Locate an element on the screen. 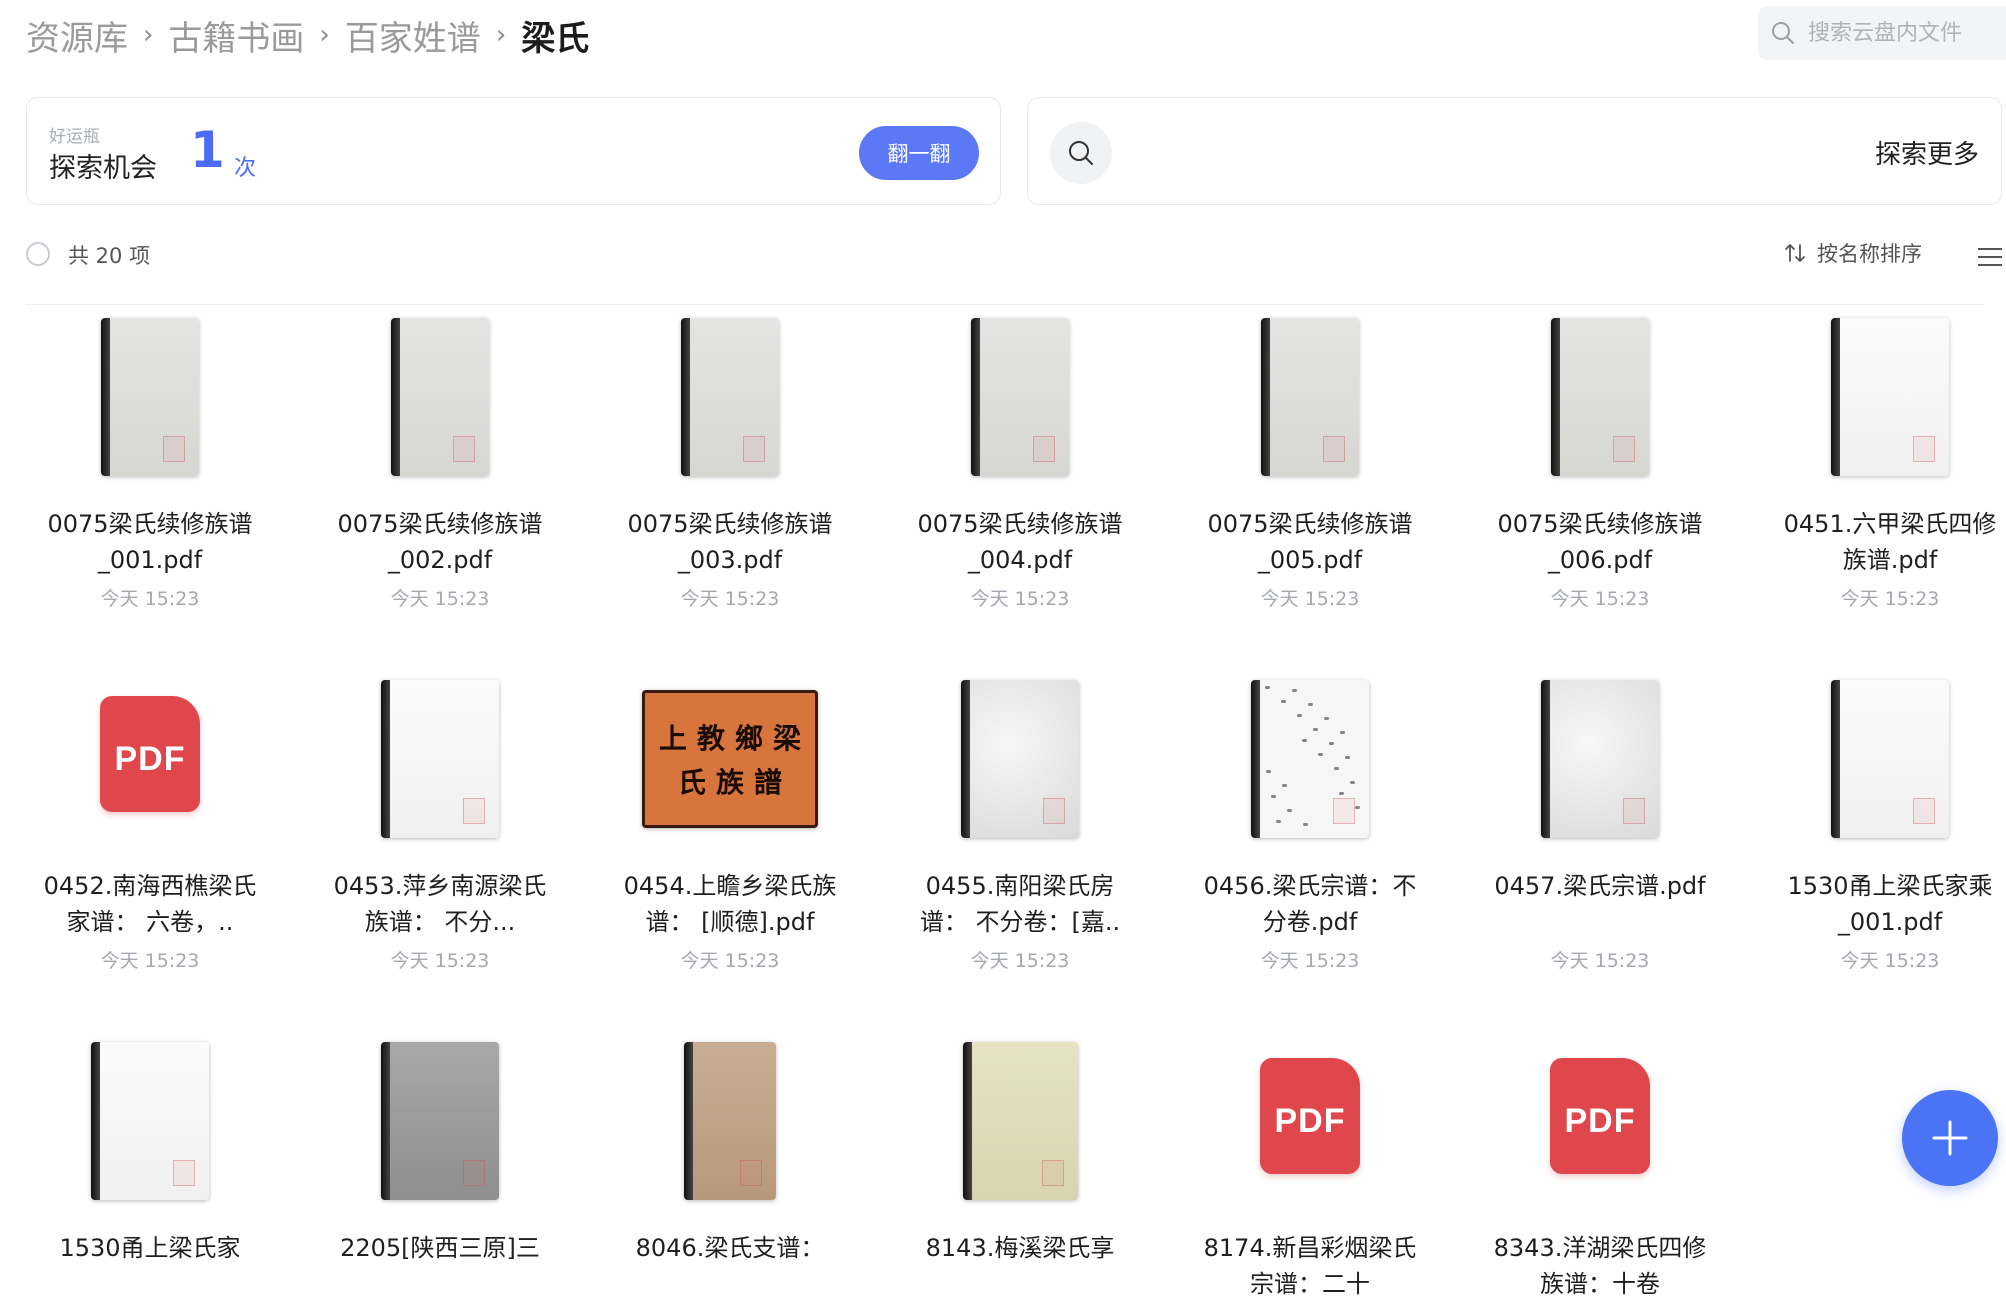  file-item: 0075梁氏续修族谱_006.pdf 今天 15:23 is located at coordinates (1600, 464).